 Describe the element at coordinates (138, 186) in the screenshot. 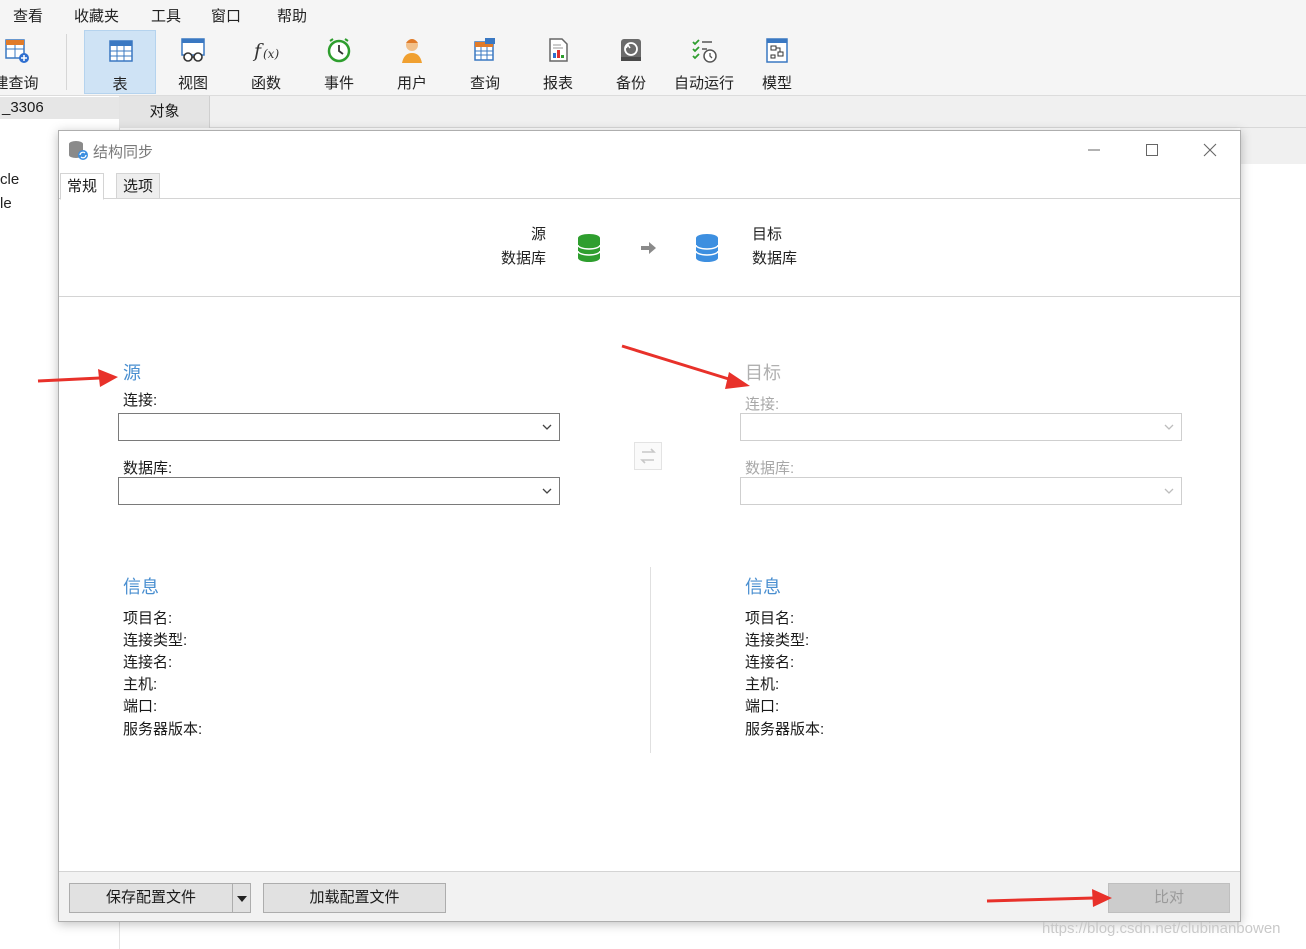

I see `tab-options: 选项` at that location.